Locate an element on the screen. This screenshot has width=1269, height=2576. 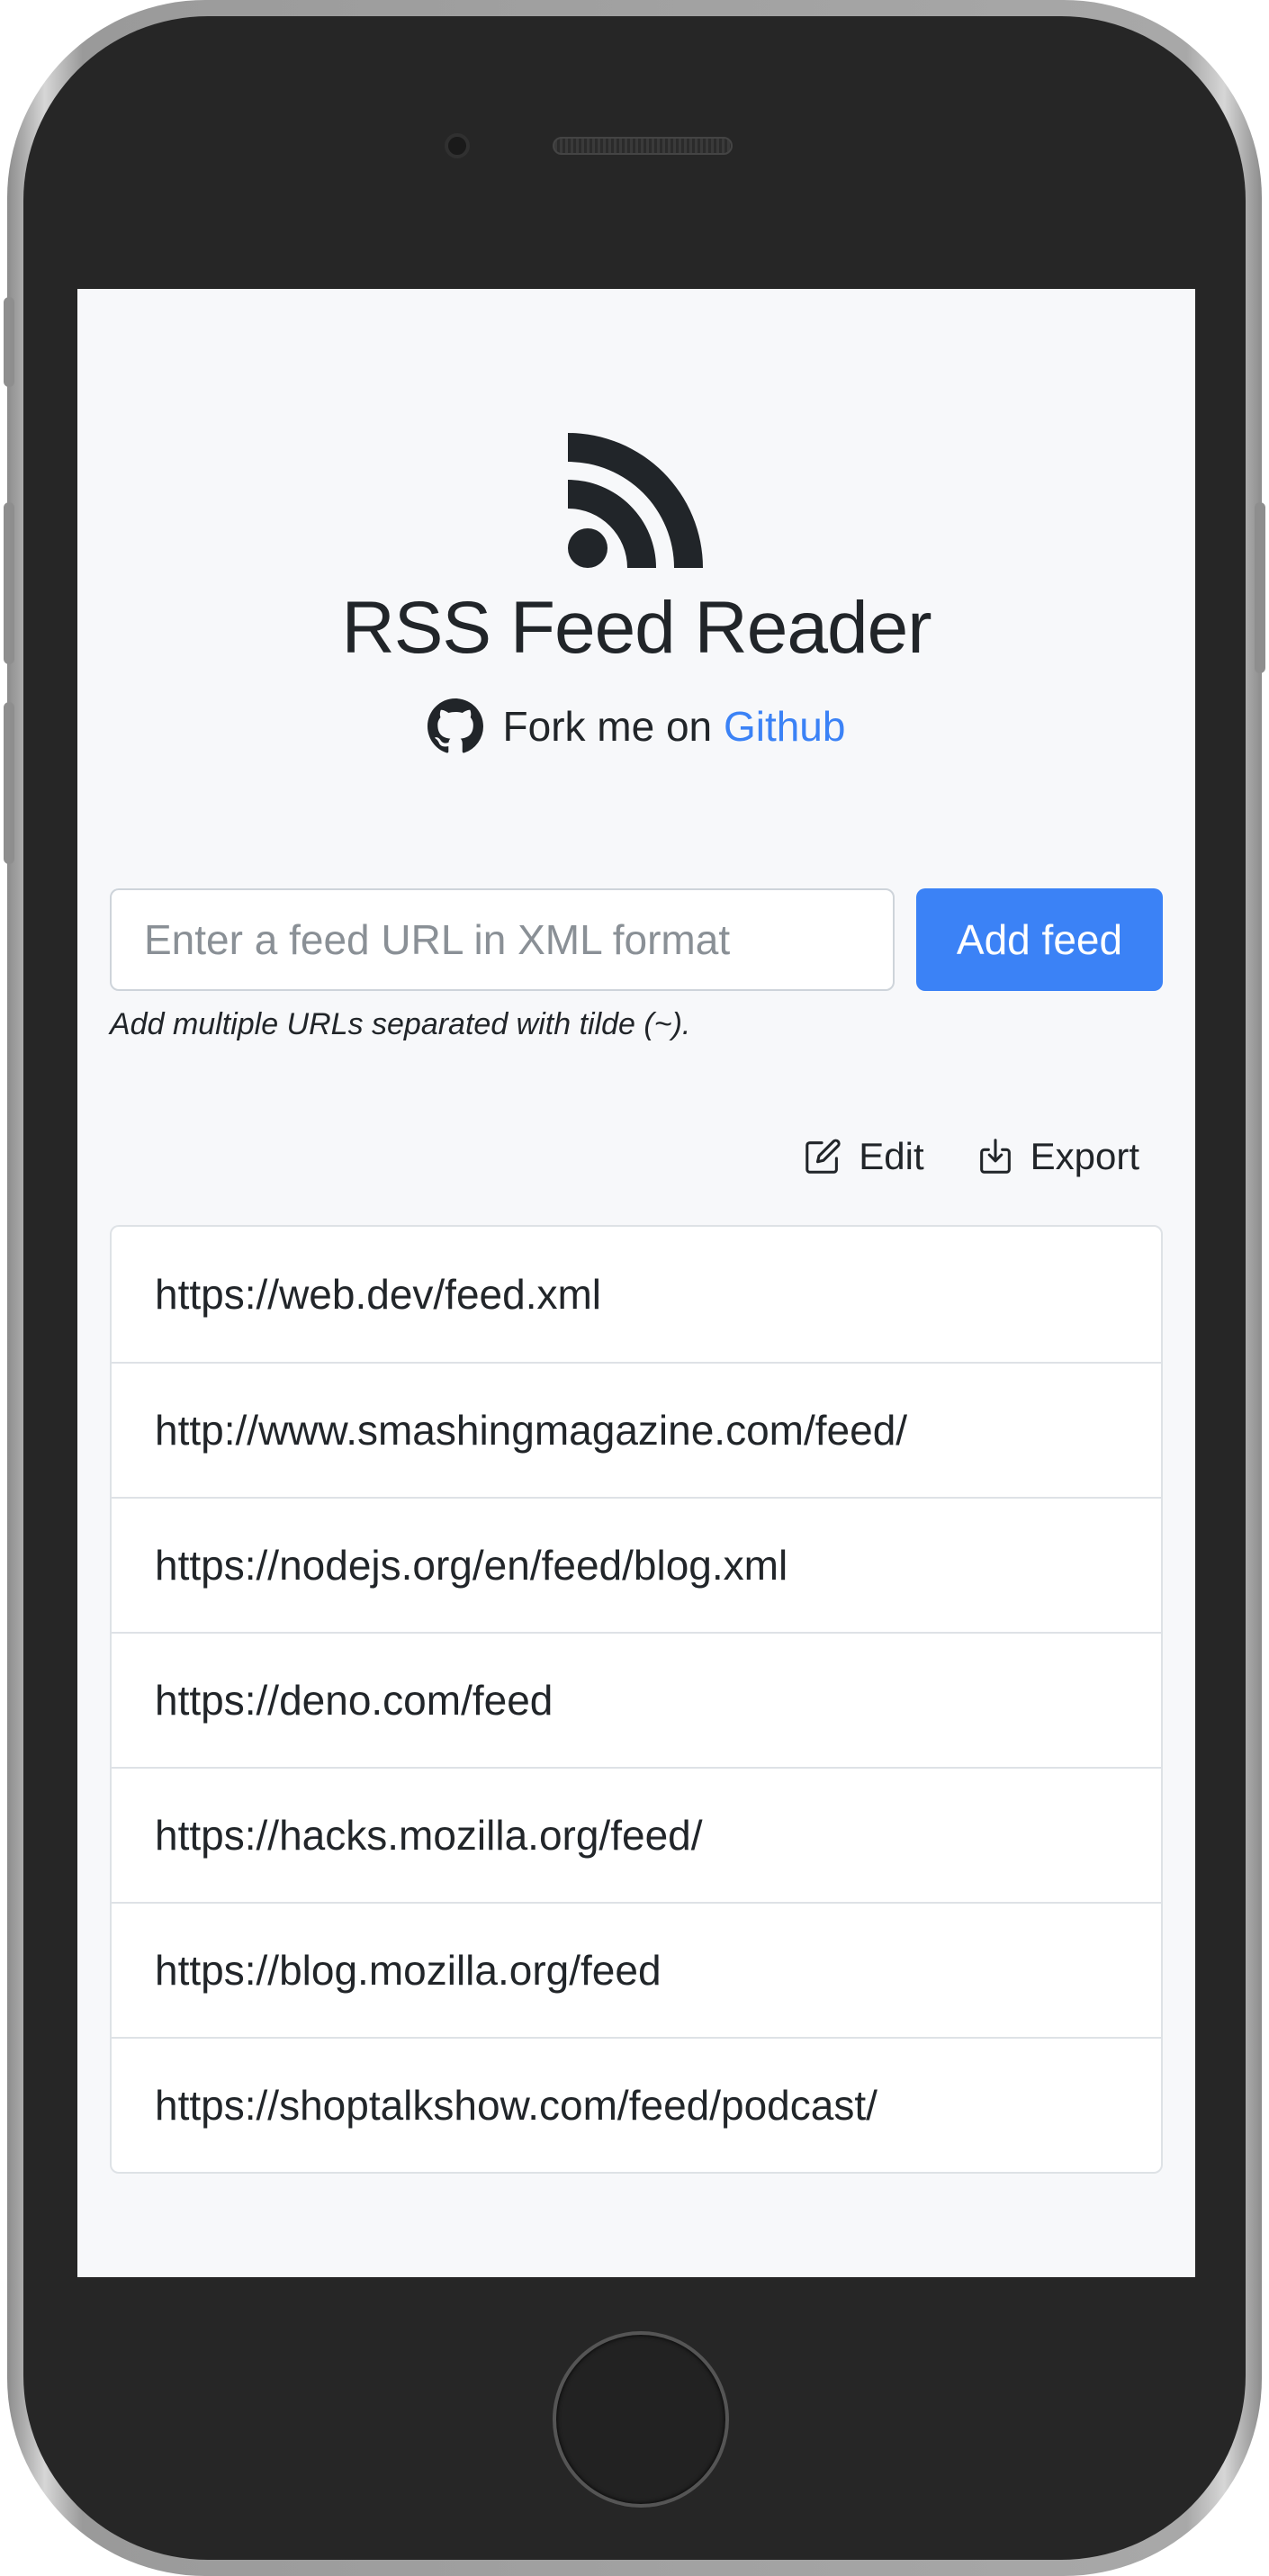
feed-list-item: https://shoptalkshow.com/feed/podcast/ is located at coordinates (637, 2104).